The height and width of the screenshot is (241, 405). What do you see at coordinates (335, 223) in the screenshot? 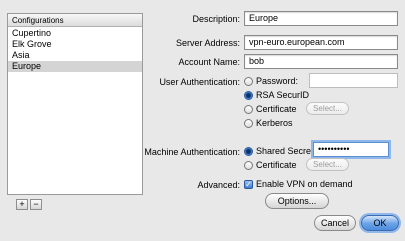
I see `cancel-button: Cancel` at bounding box center [335, 223].